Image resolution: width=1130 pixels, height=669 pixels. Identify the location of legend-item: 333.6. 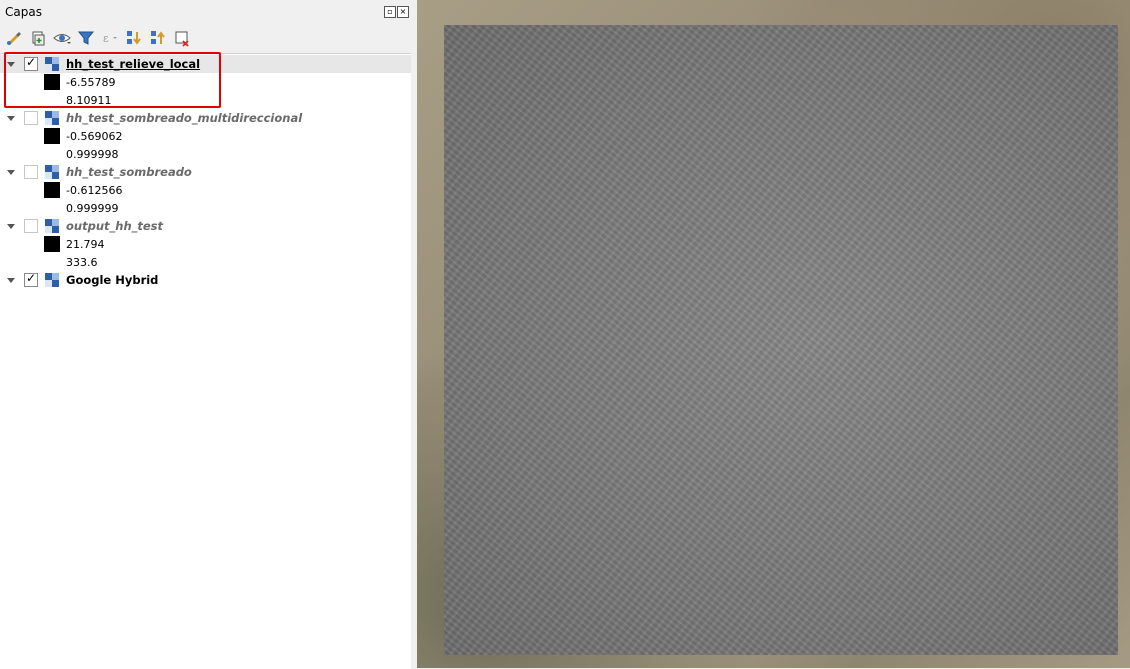
(205, 262).